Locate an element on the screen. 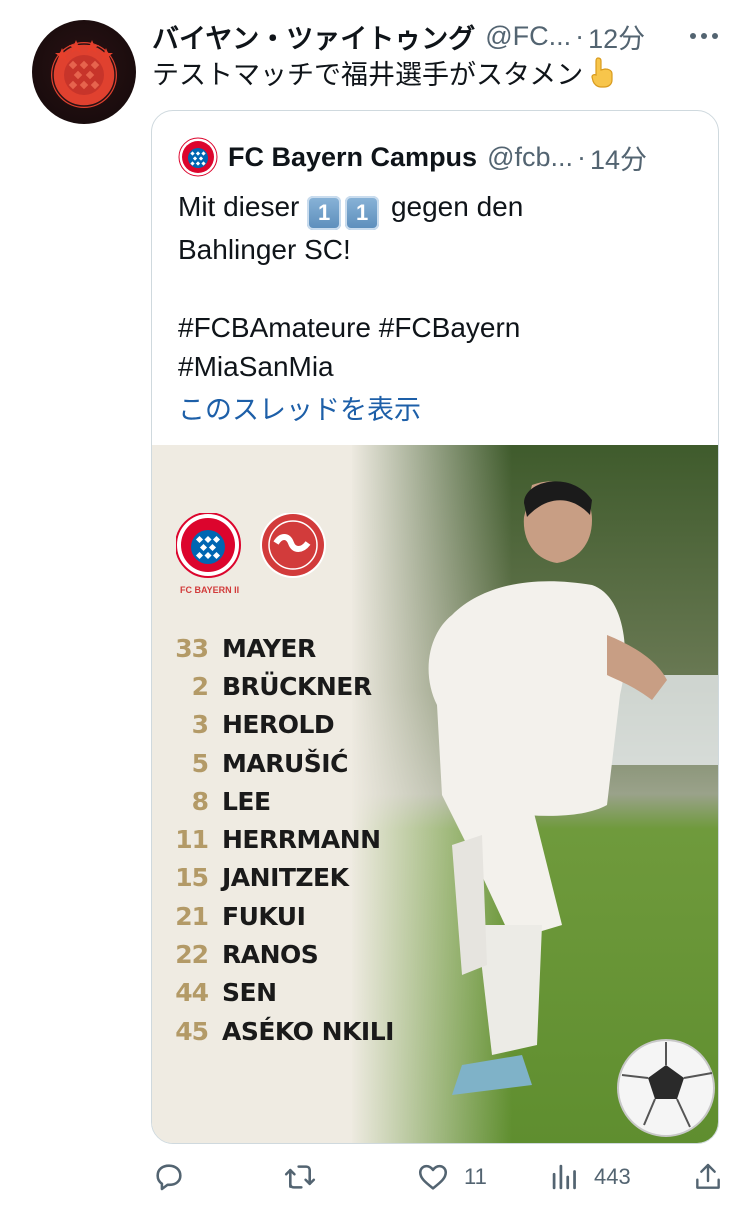 The height and width of the screenshot is (1218, 750). reply-button is located at coordinates (169, 1177).